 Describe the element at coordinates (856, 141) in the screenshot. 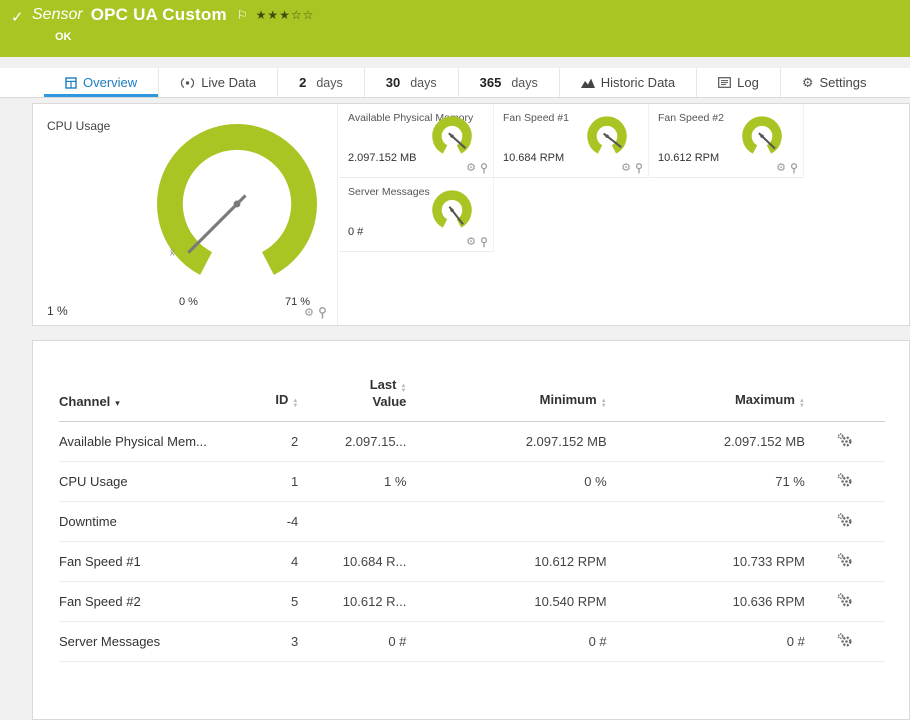

I see `empty-cell` at that location.